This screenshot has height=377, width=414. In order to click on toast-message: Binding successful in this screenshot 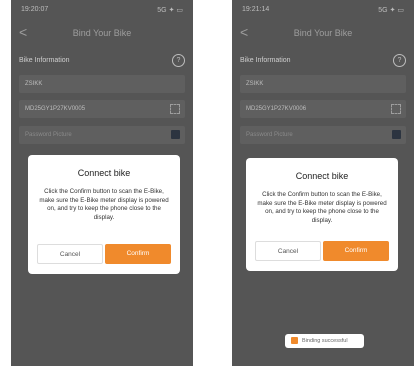, I will do `click(325, 341)`.